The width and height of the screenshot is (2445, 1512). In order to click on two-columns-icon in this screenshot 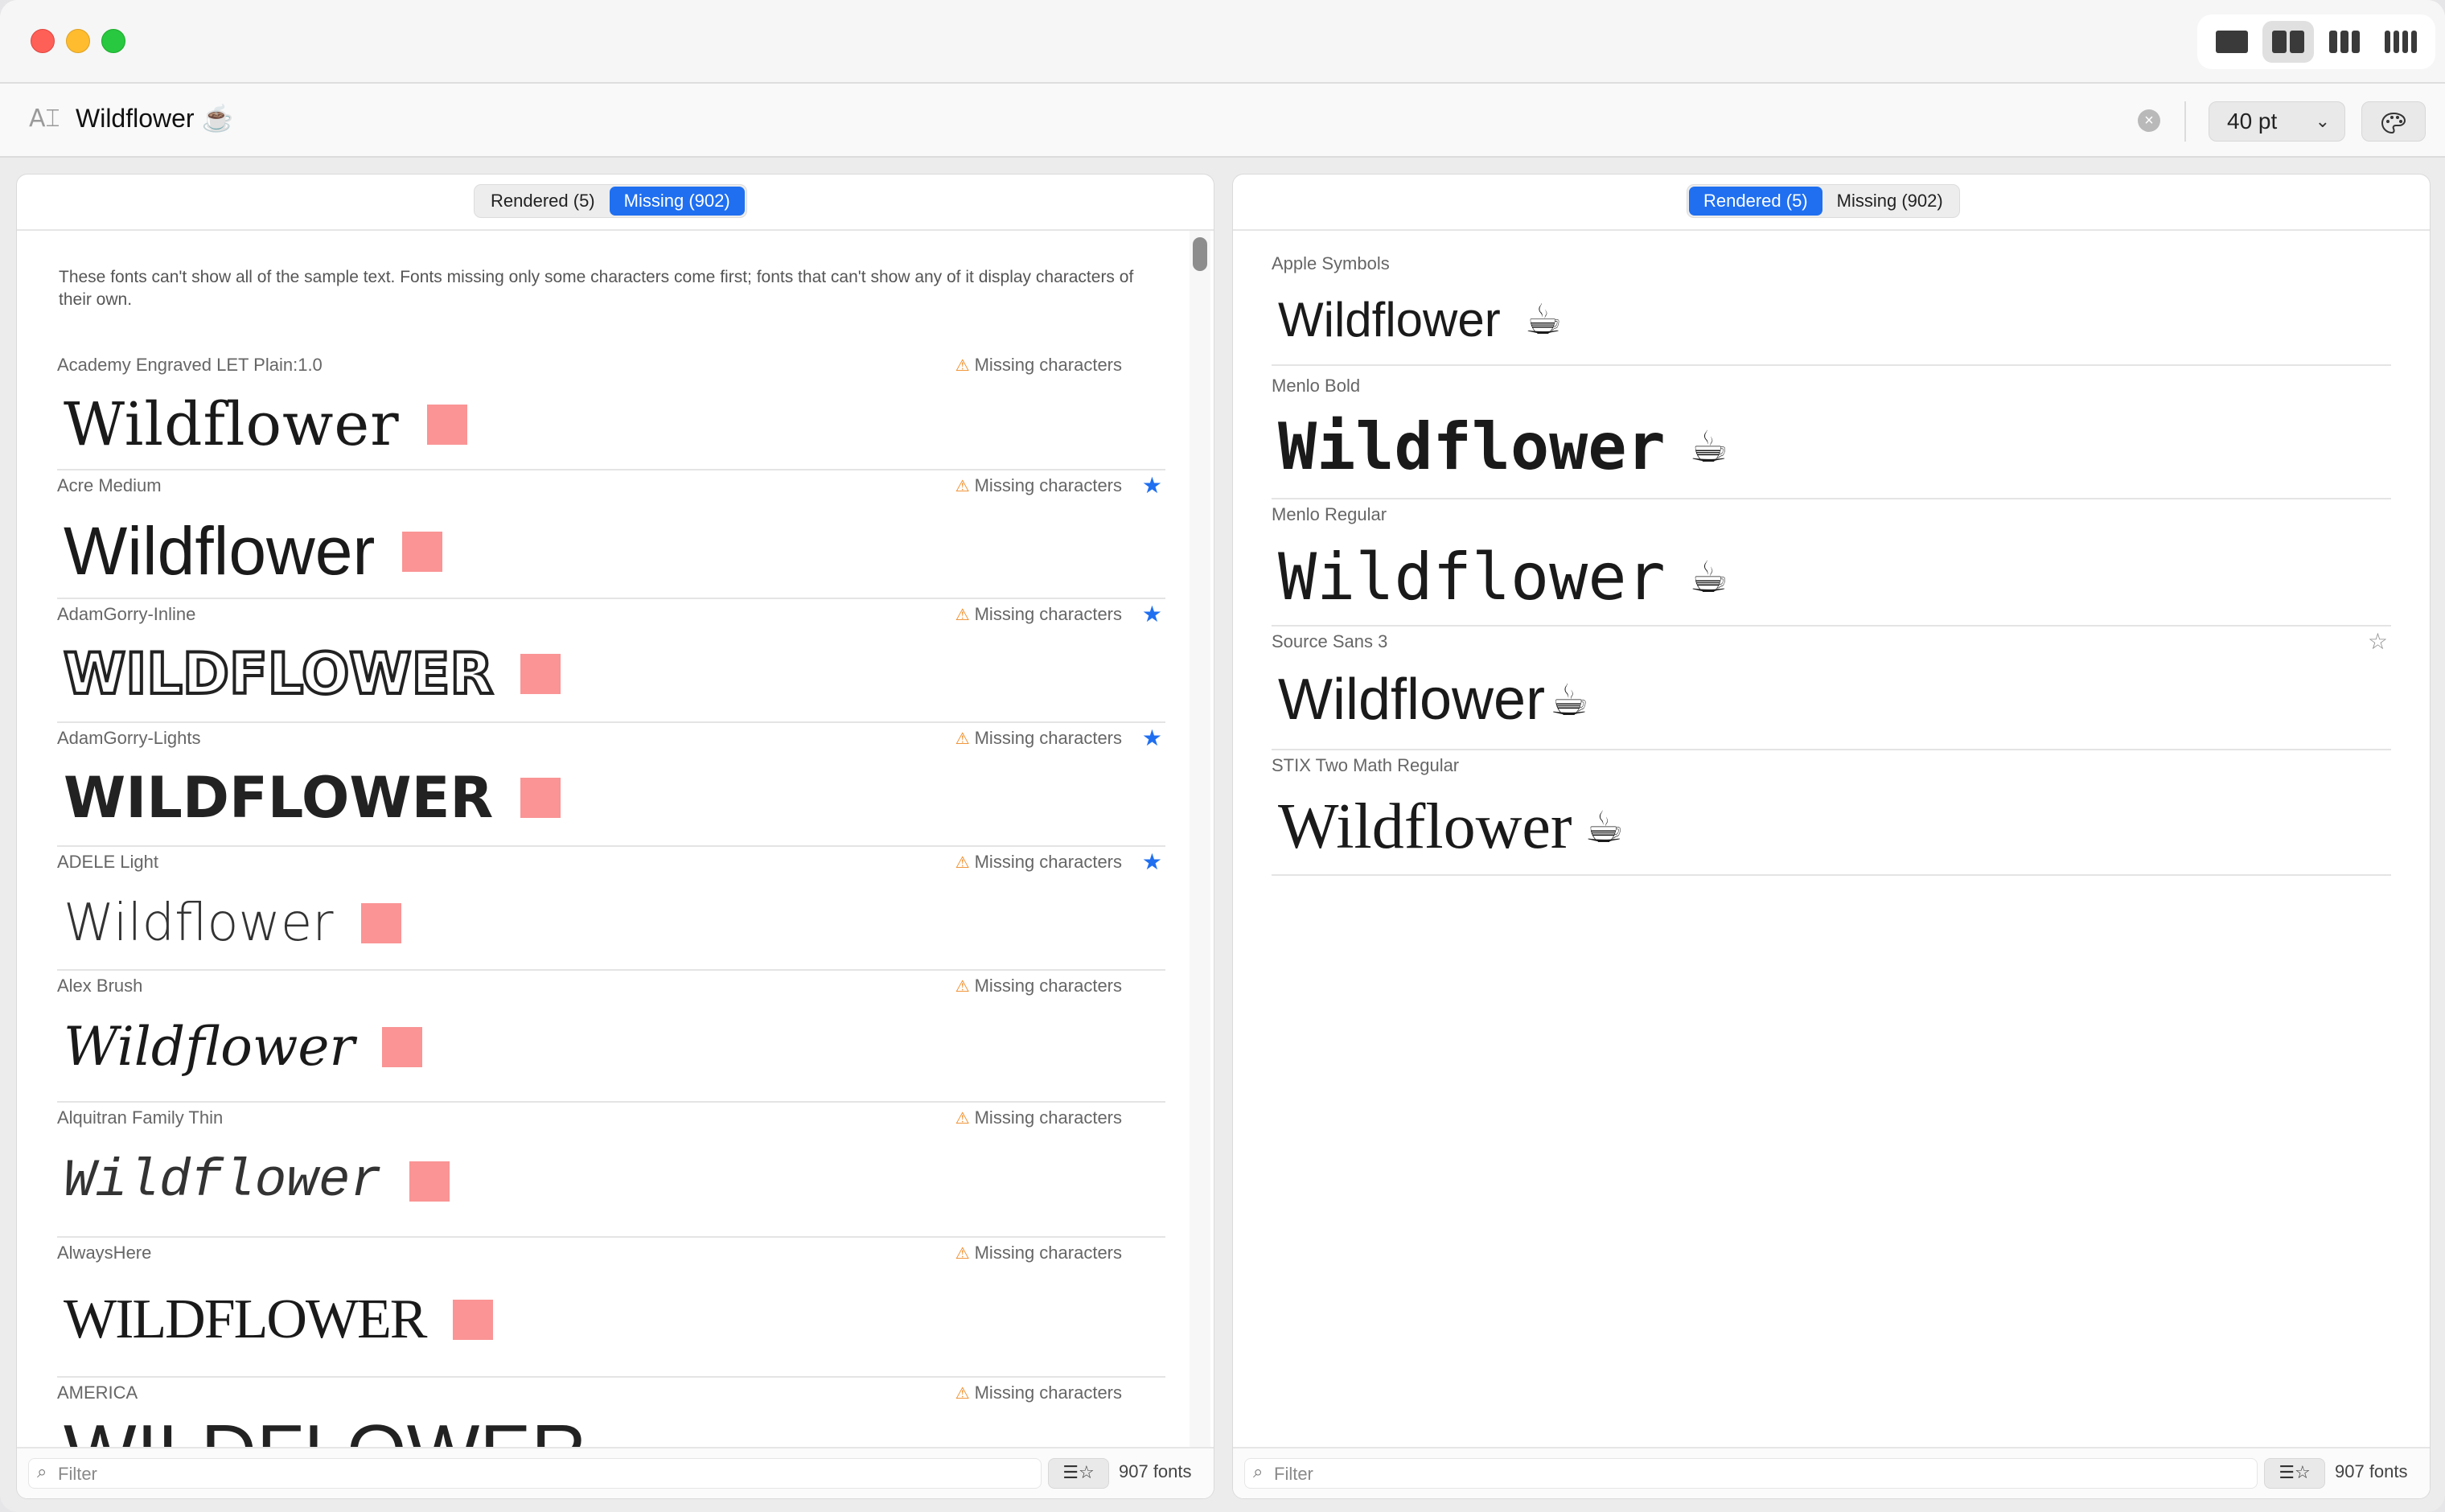, I will do `click(2288, 42)`.